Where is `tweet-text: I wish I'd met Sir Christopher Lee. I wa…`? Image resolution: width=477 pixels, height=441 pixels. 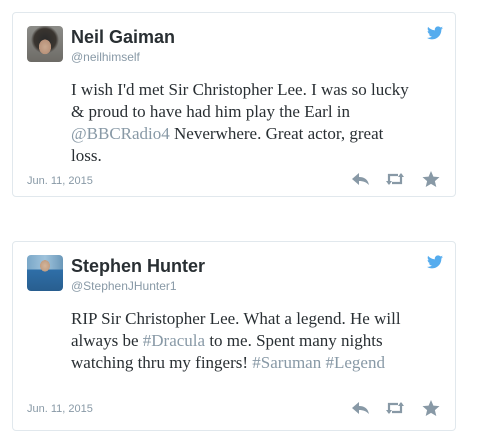 tweet-text: I wish I'd met Sir Christopher Lee. I wa… is located at coordinates (244, 123).